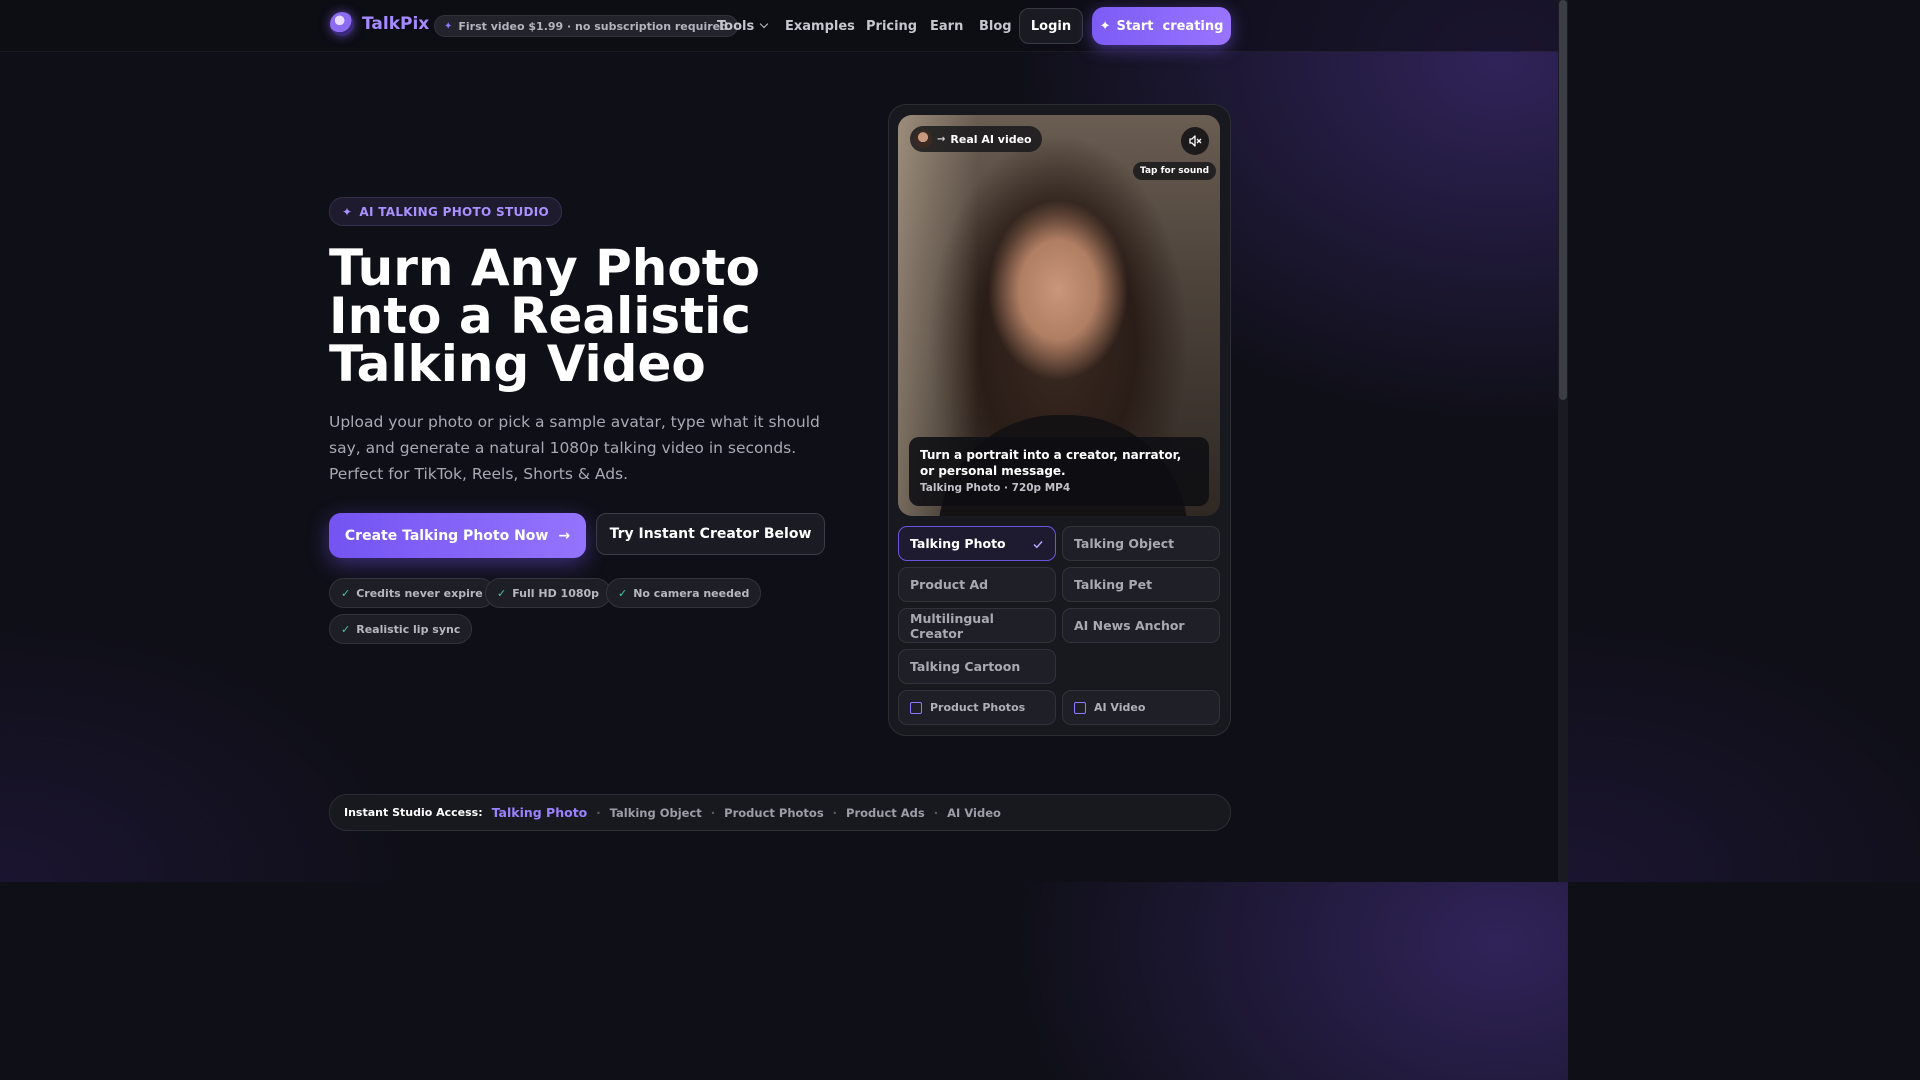 Image resolution: width=1920 pixels, height=1080 pixels. What do you see at coordinates (784, 26) in the screenshot?
I see `top-navbar` at bounding box center [784, 26].